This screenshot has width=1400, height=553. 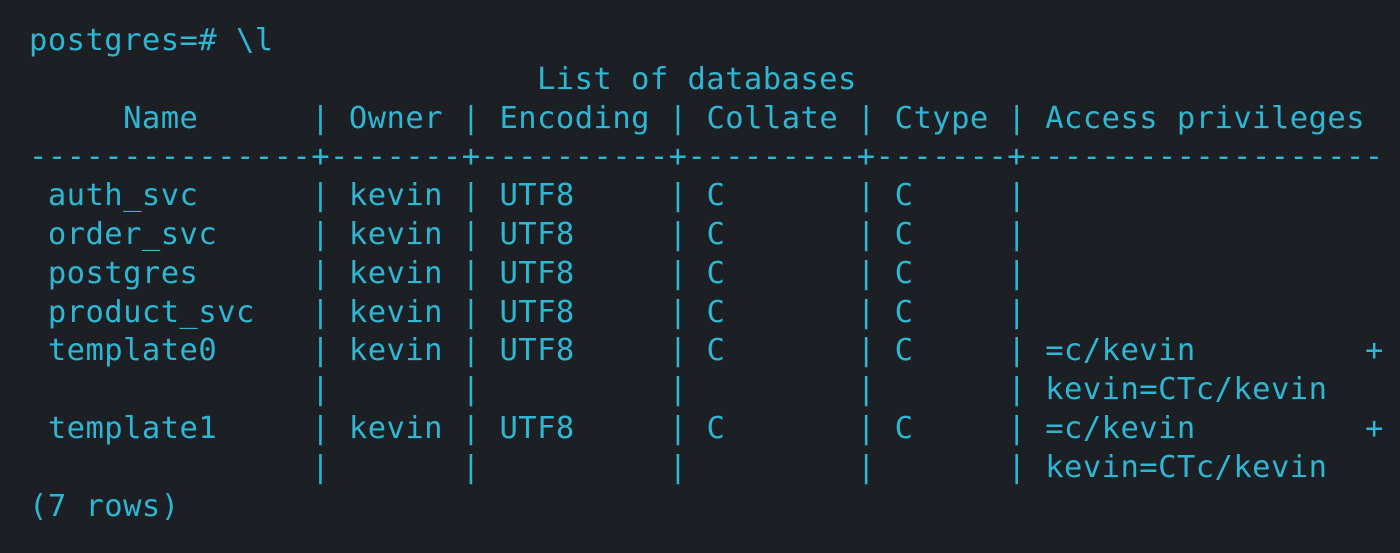 What do you see at coordinates (254, 40) in the screenshot?
I see `command-text: \l` at bounding box center [254, 40].